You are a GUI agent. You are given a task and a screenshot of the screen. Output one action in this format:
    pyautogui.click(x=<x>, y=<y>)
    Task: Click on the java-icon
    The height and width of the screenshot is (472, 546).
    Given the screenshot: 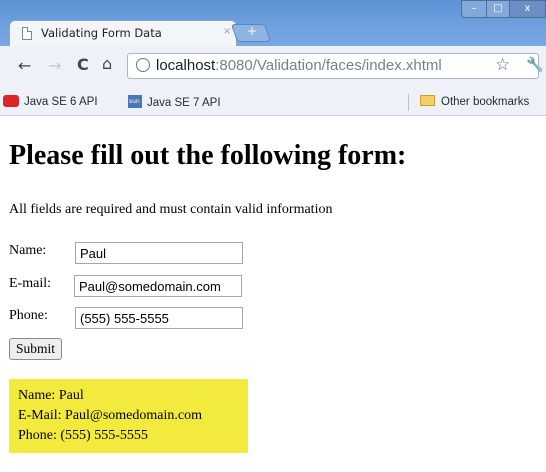 What is the action you would take?
    pyautogui.click(x=11, y=101)
    